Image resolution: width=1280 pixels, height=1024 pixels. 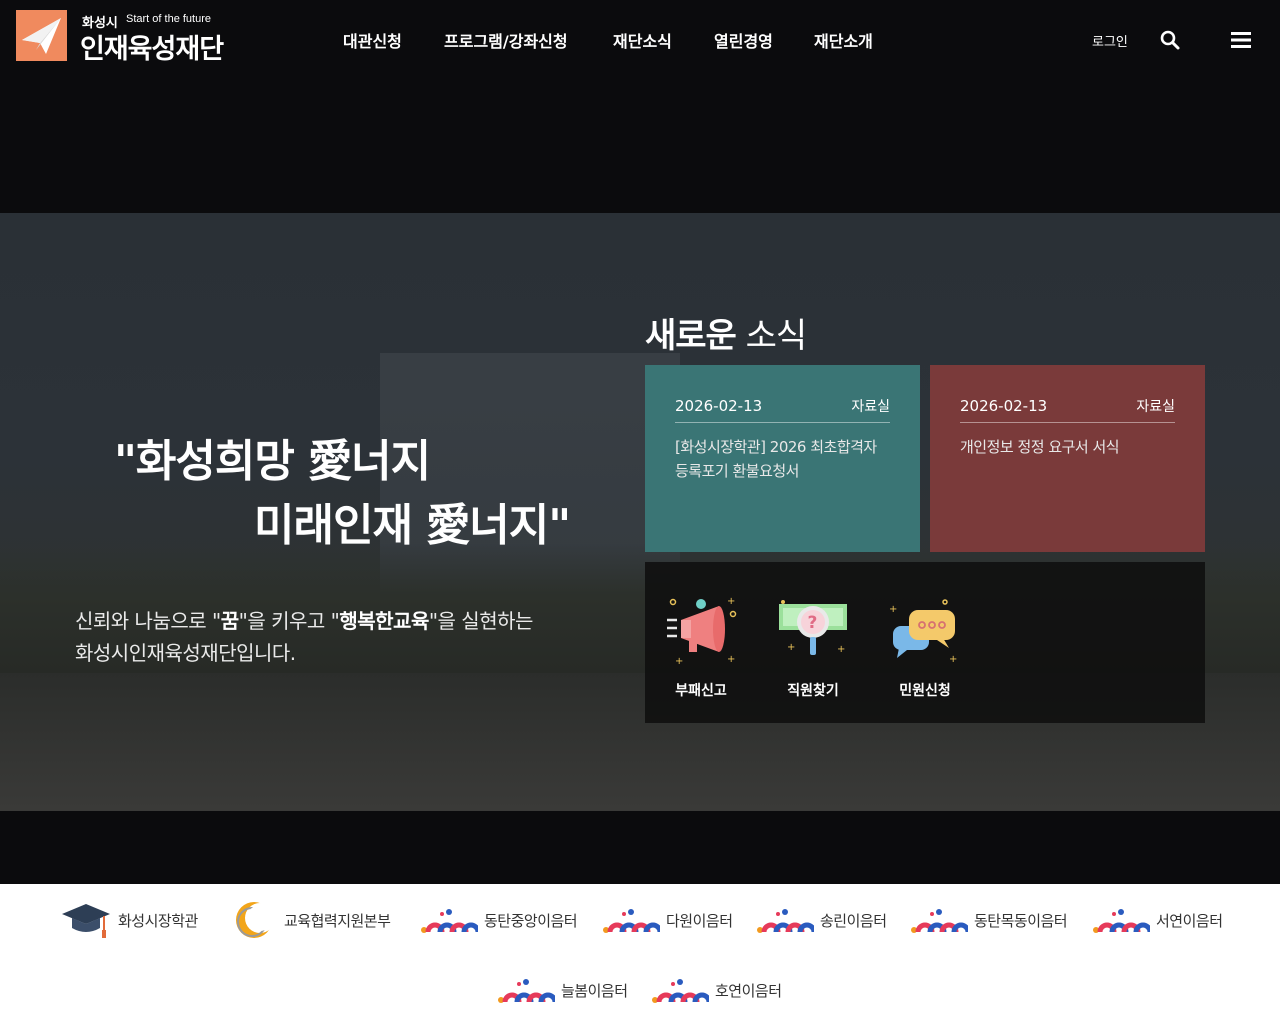 I want to click on family-site-dongtan-jungang-eumteo: 동탄중앙이음터, so click(x=499, y=920).